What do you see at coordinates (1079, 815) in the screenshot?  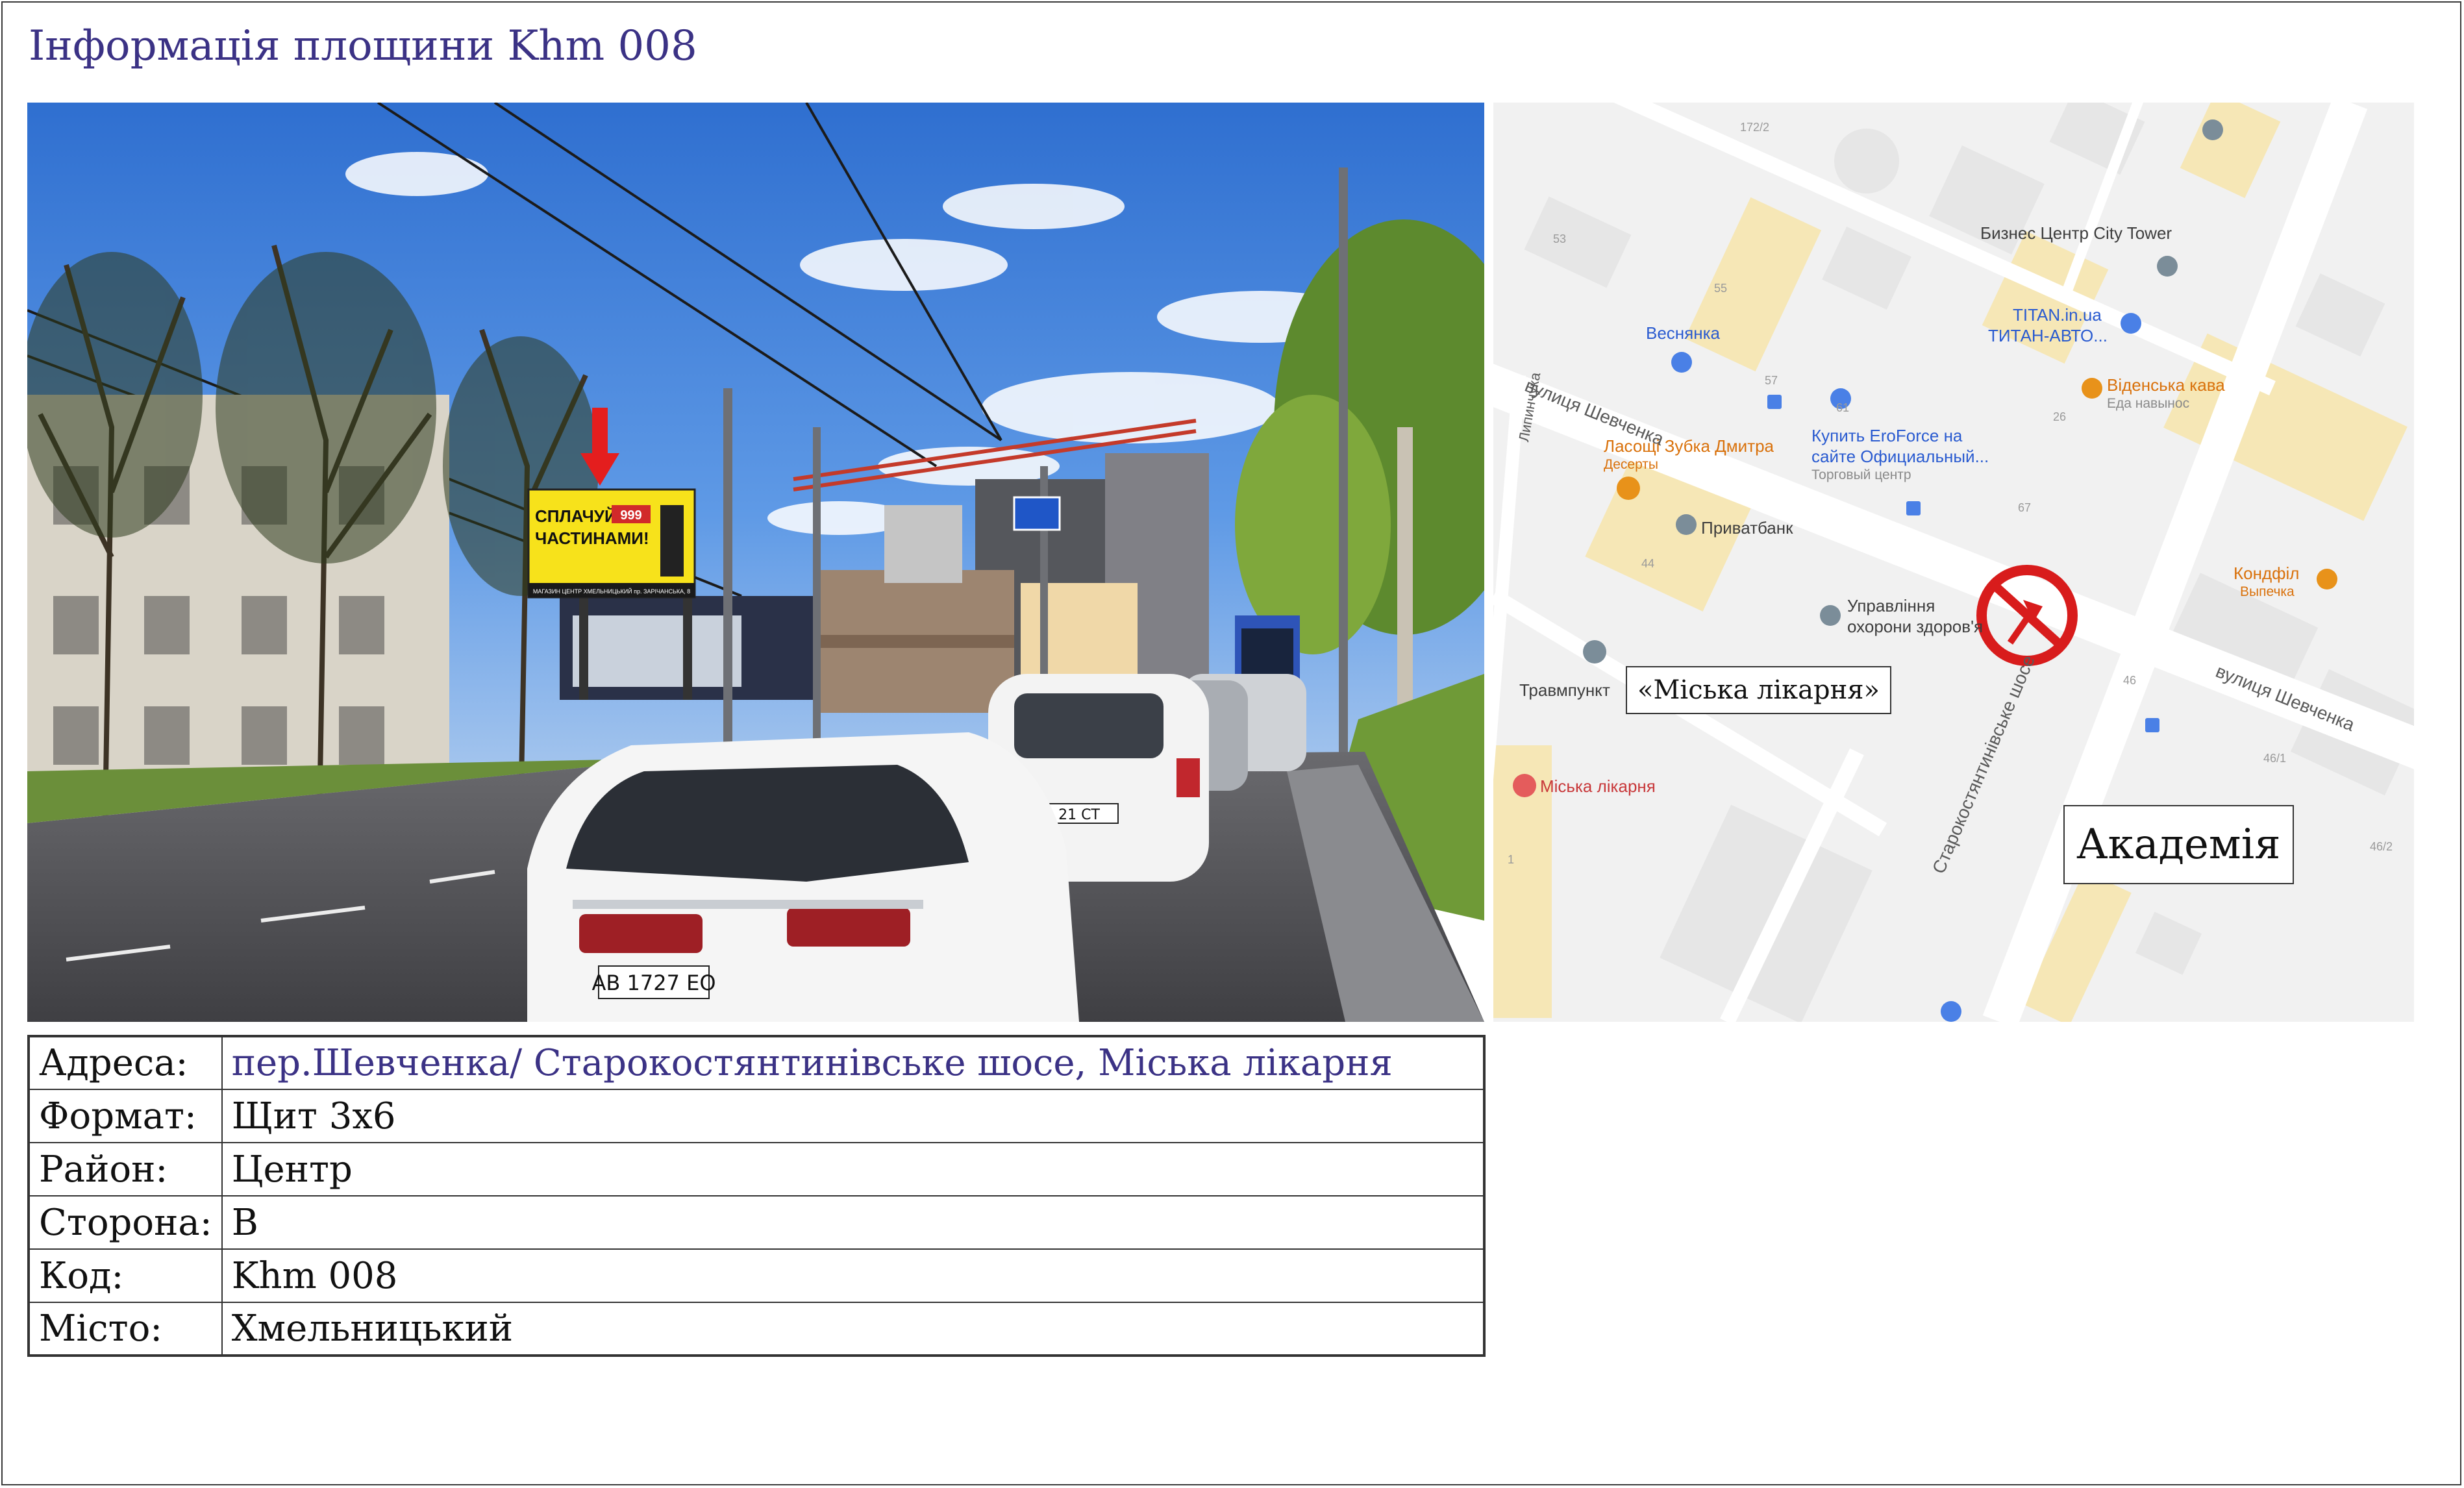 I see `plate-second: 21 СТ` at bounding box center [1079, 815].